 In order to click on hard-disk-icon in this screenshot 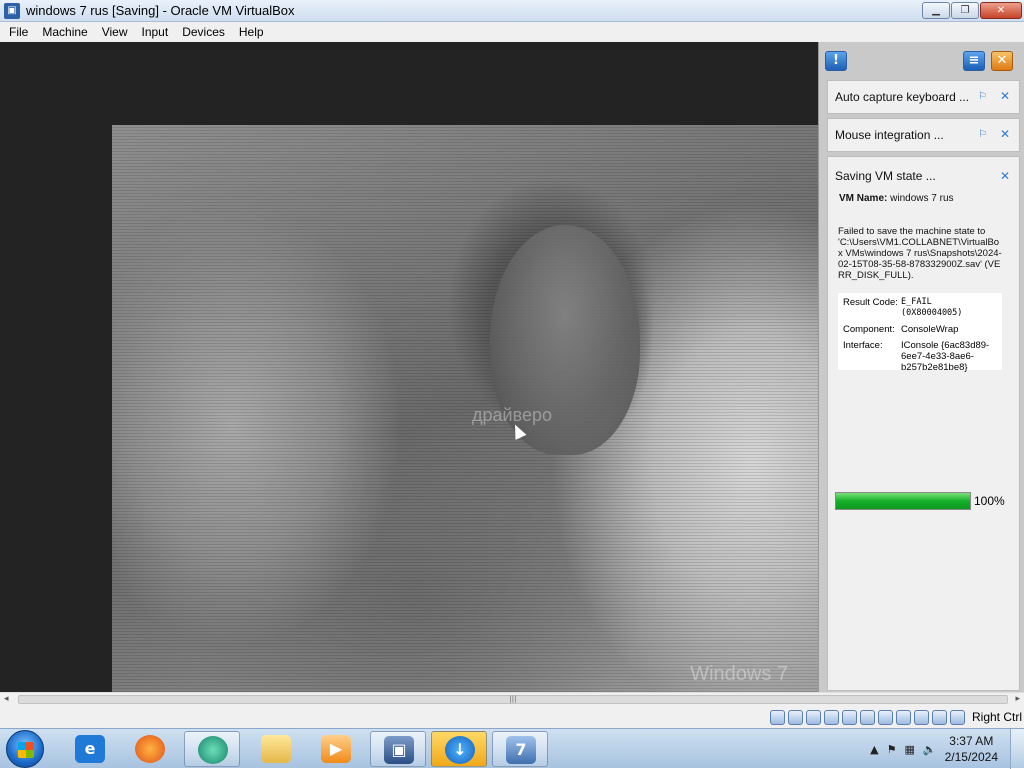, I will do `click(777, 717)`.